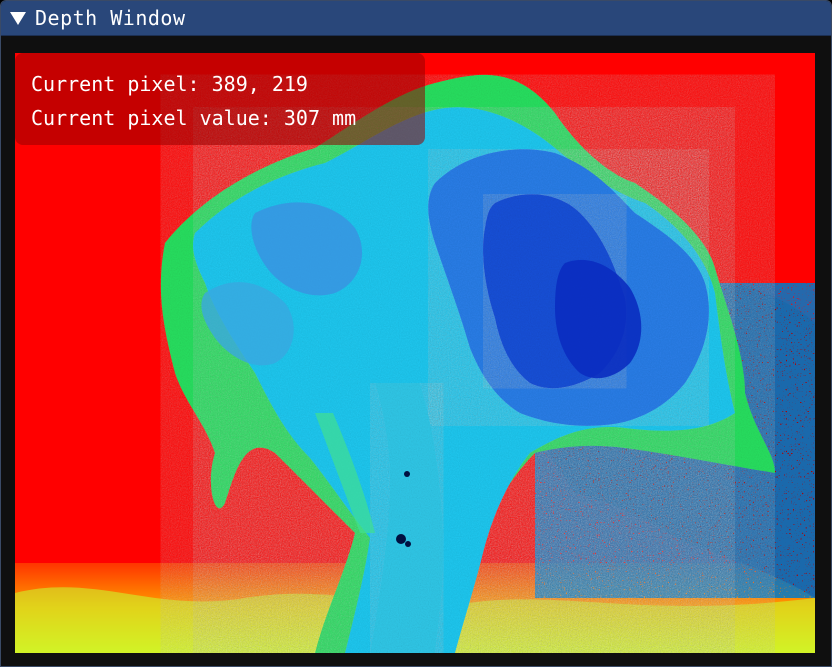  I want to click on triangle-down-icon, so click(18, 18).